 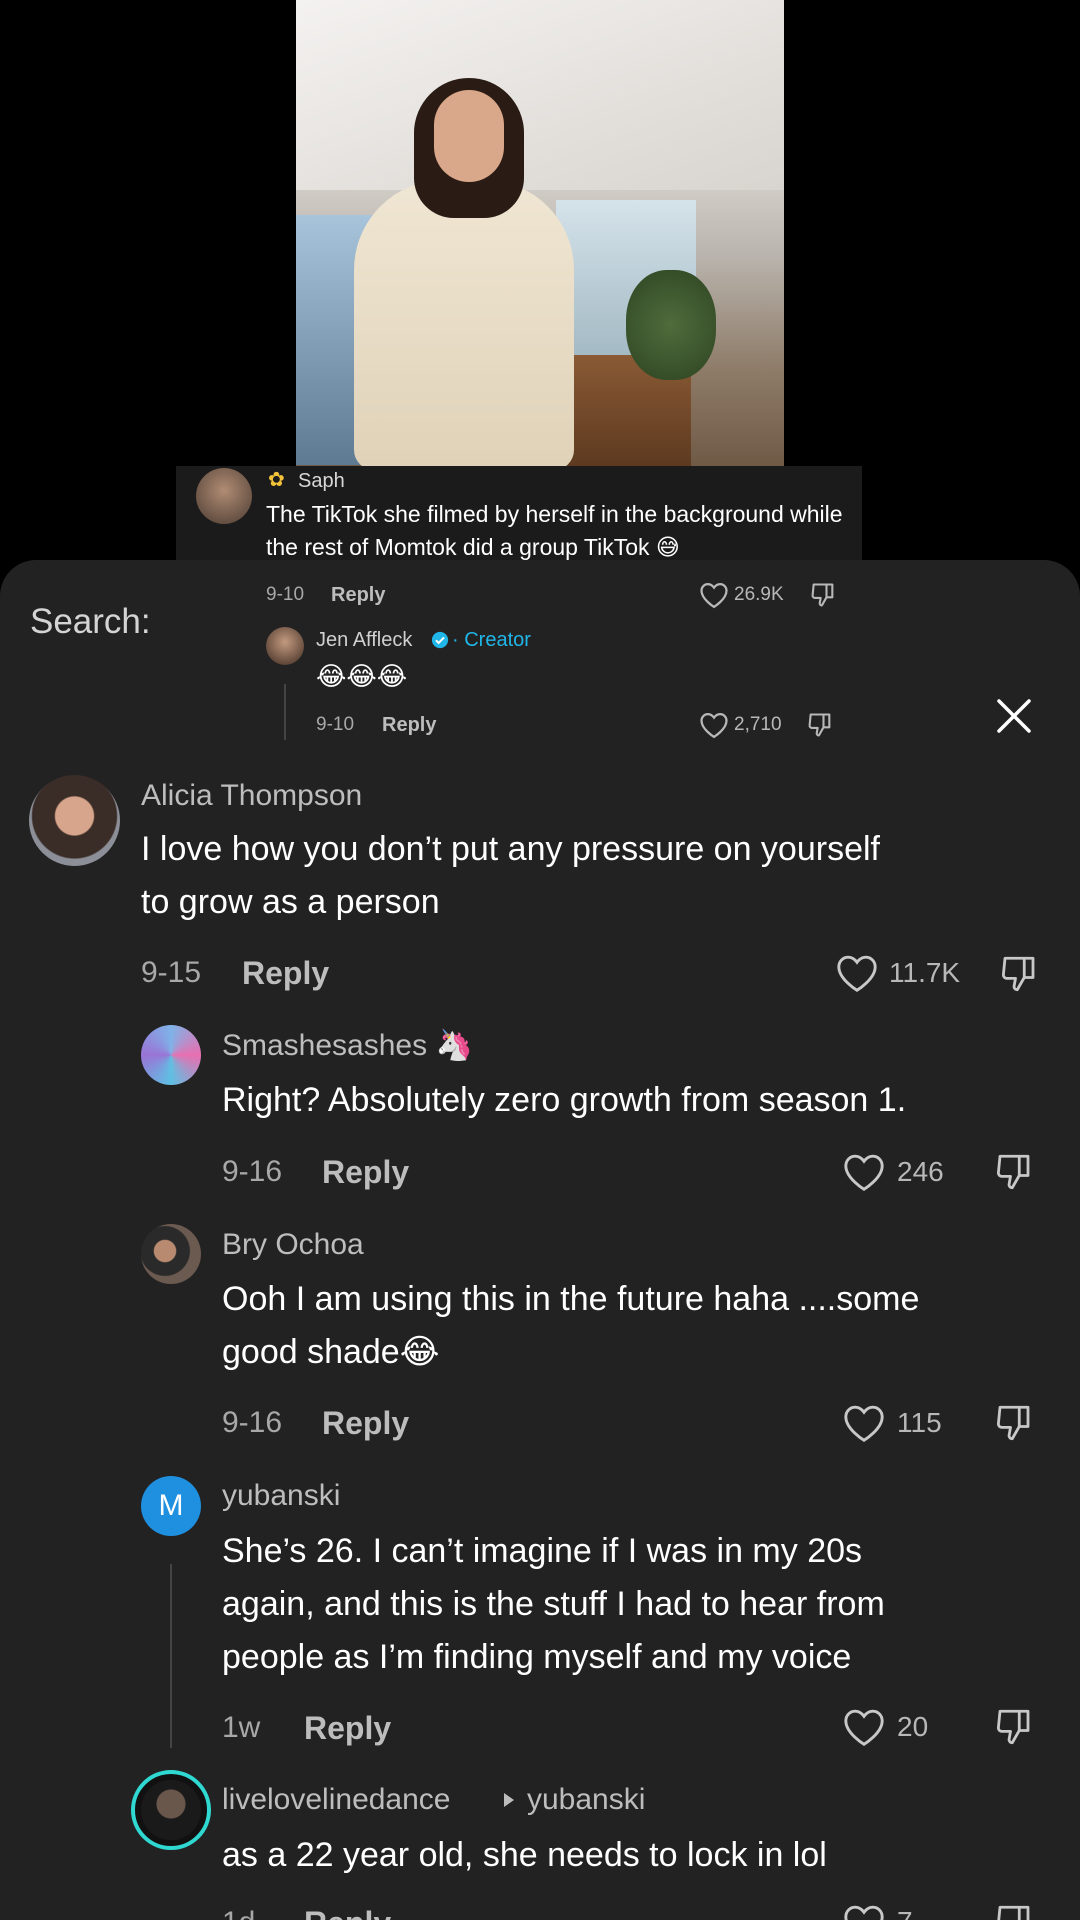 I want to click on bry-ochoa-avatar, so click(x=171, y=1254).